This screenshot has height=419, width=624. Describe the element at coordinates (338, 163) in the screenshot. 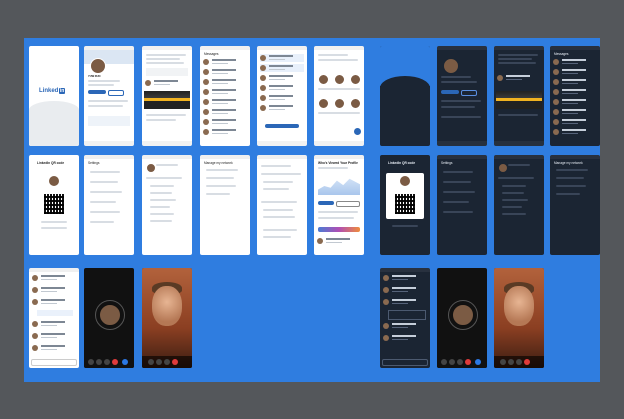

I see `viewers-title: Who's Viewed Your Profile` at that location.